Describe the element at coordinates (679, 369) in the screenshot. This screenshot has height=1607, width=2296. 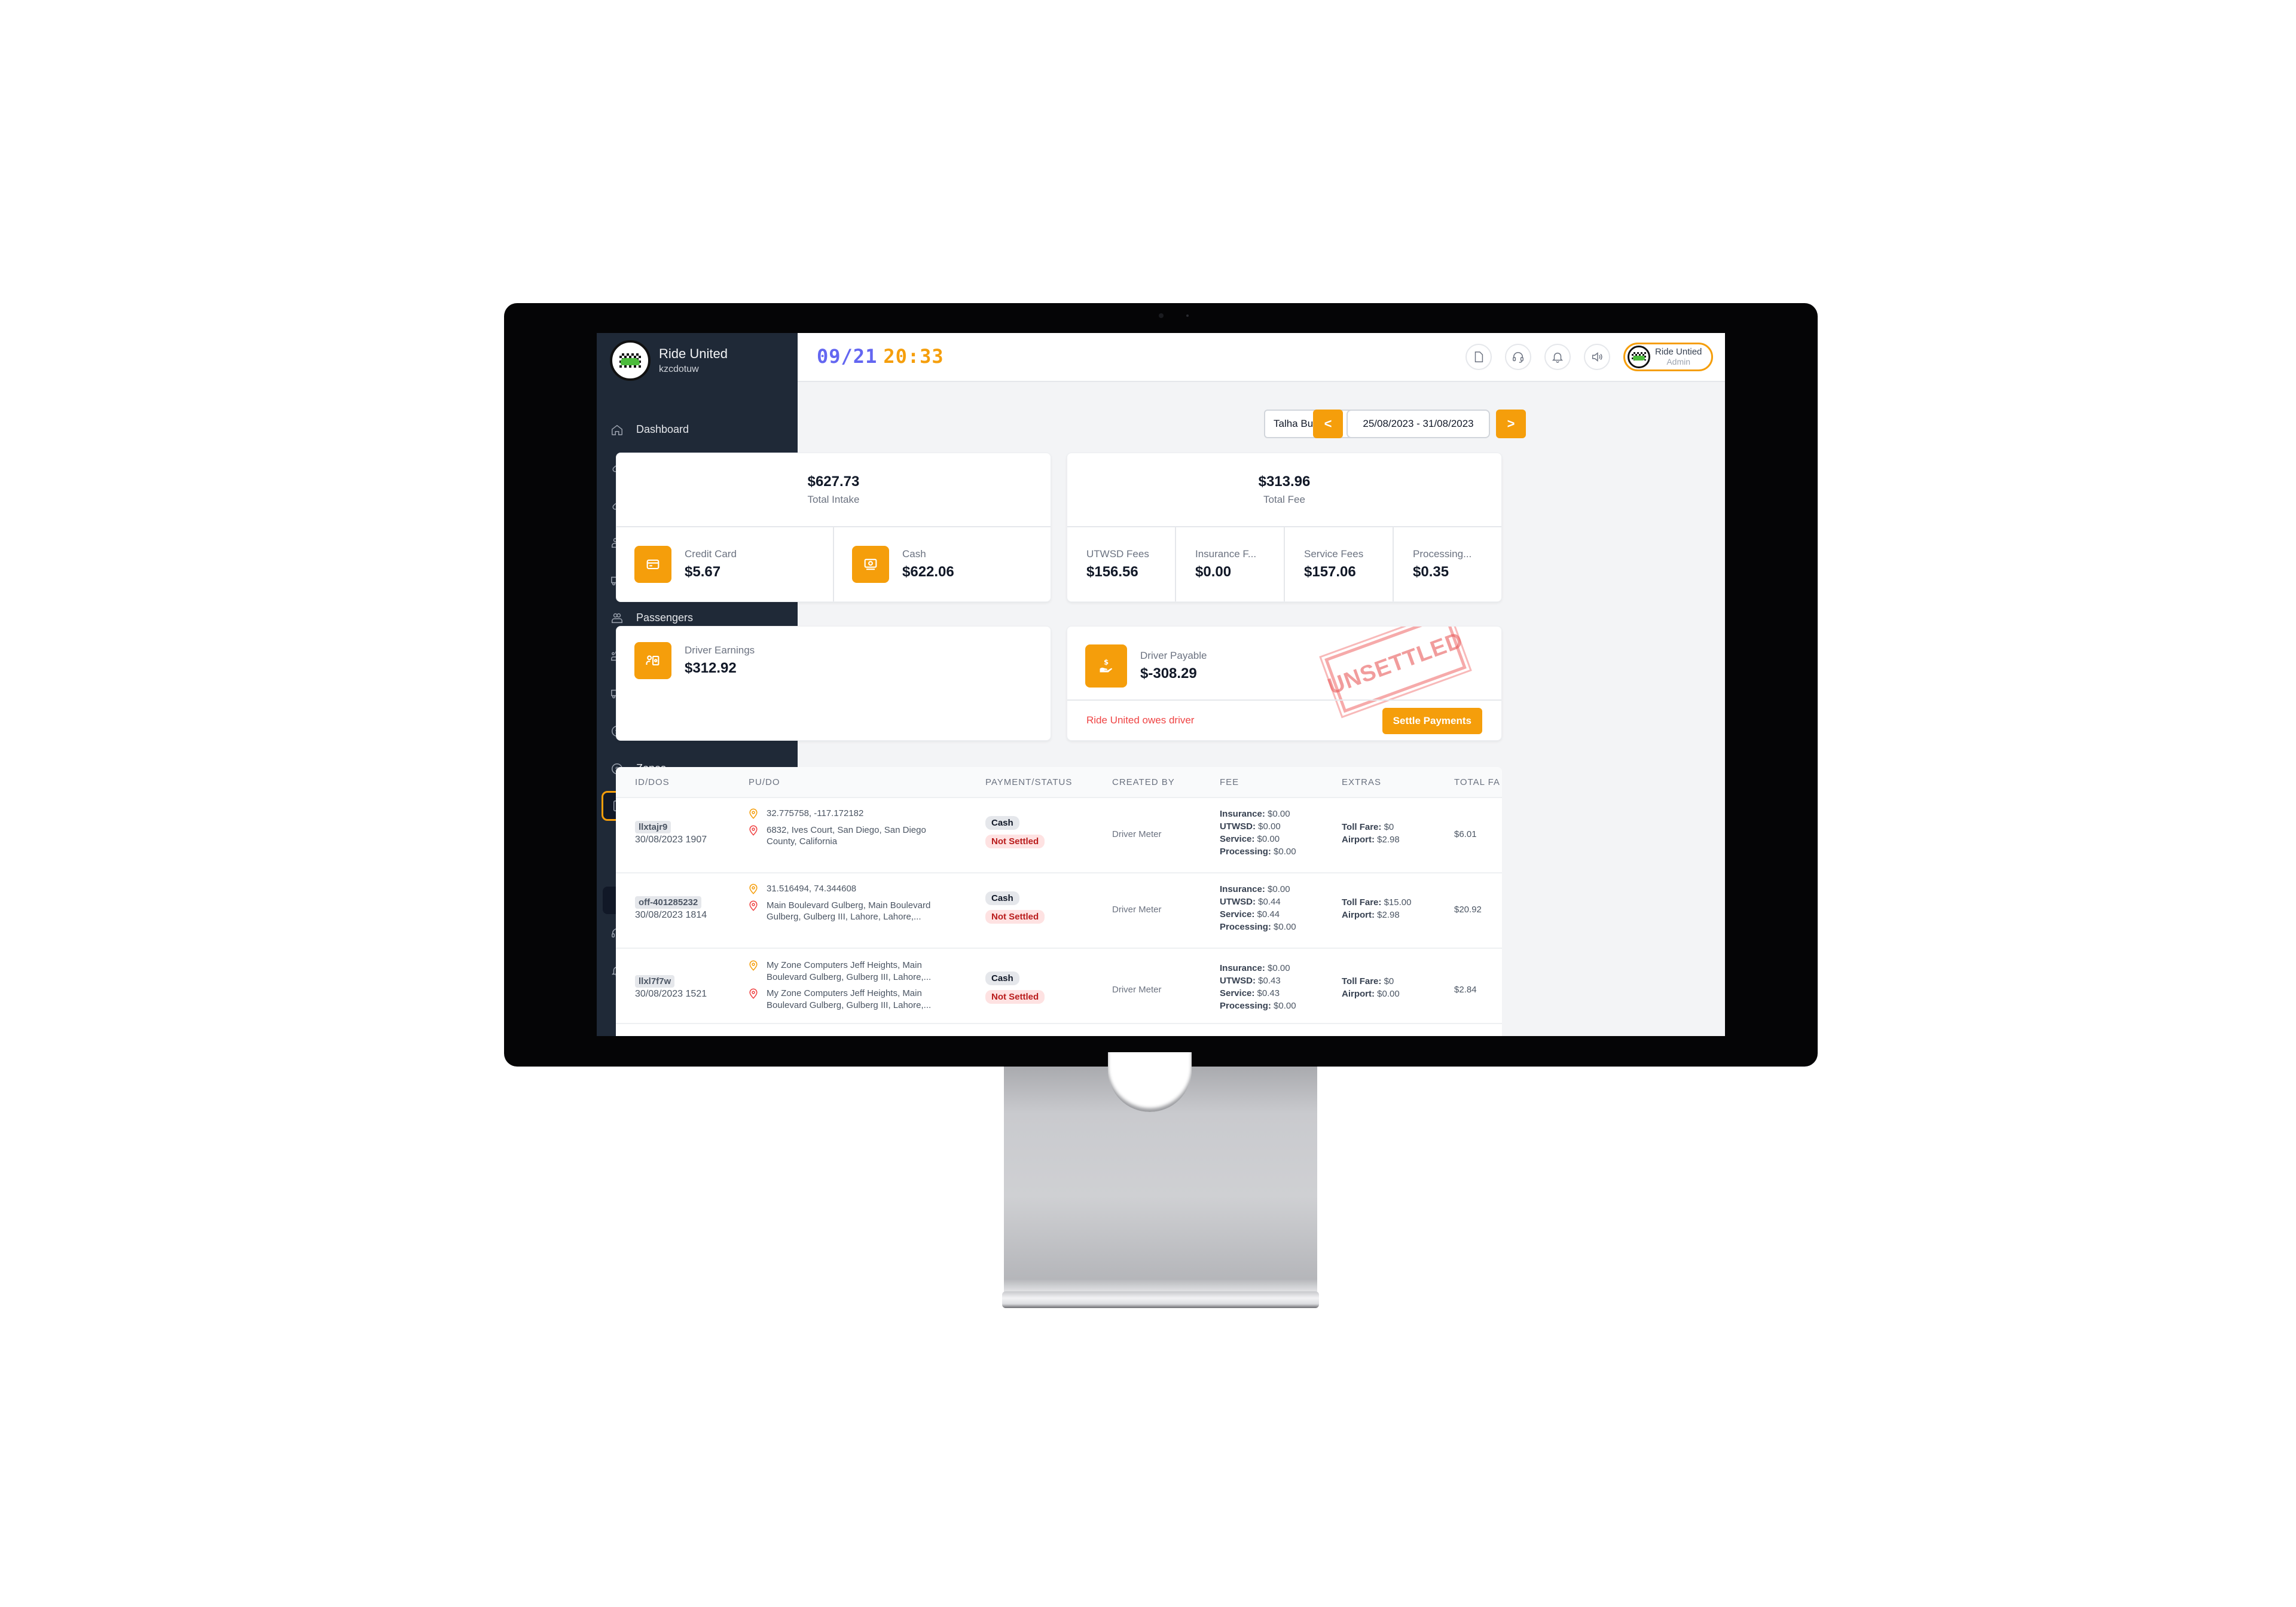
I see `brand-subtitle: kzcdotuw` at that location.